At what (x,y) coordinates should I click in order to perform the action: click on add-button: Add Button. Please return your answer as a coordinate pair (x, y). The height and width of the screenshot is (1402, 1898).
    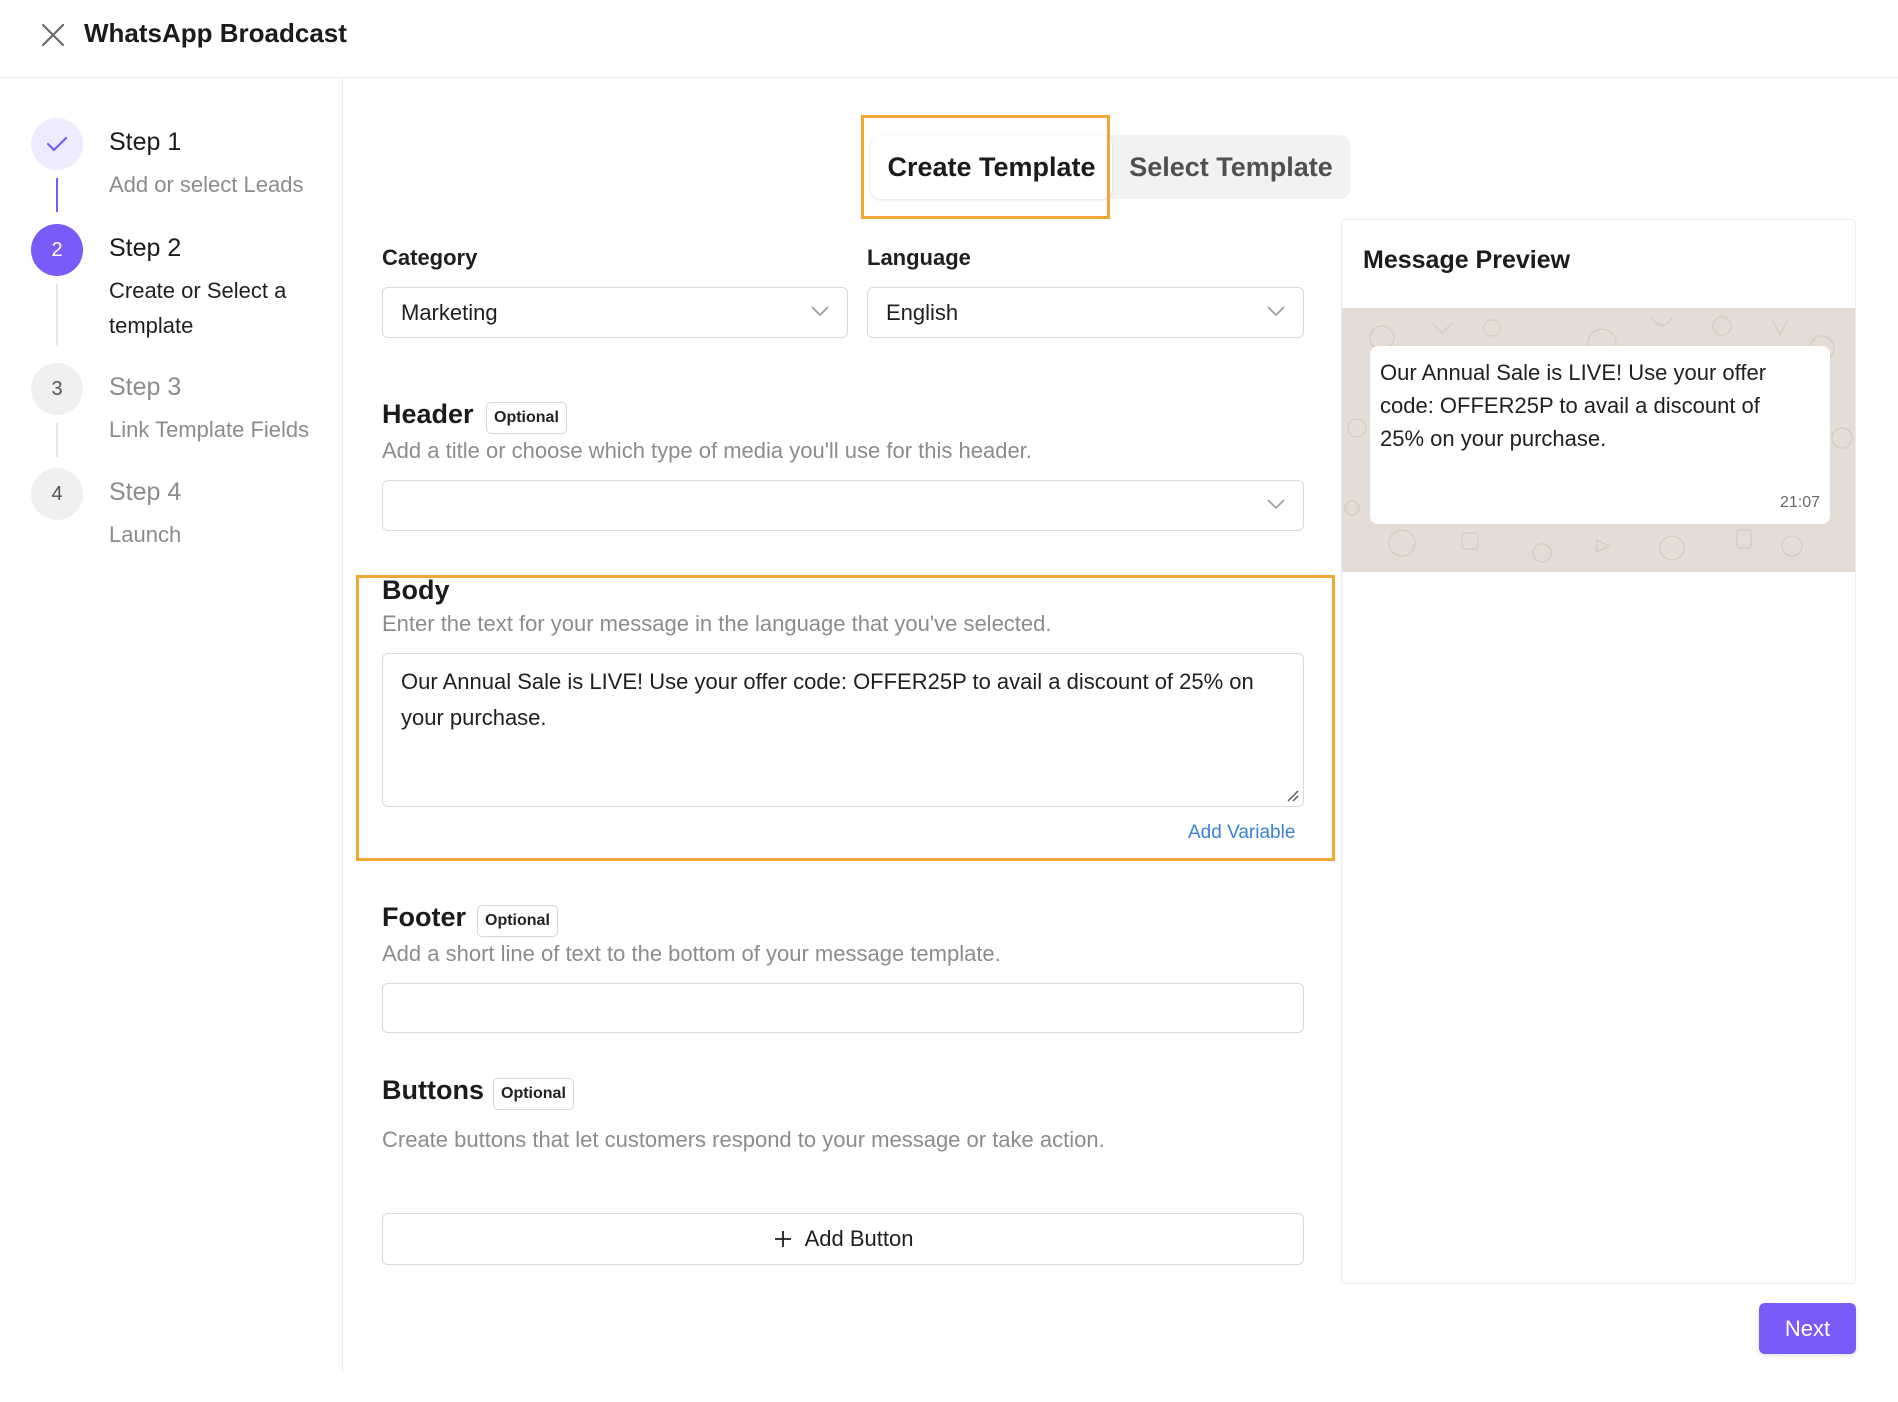
    Looking at the image, I should click on (843, 1239).